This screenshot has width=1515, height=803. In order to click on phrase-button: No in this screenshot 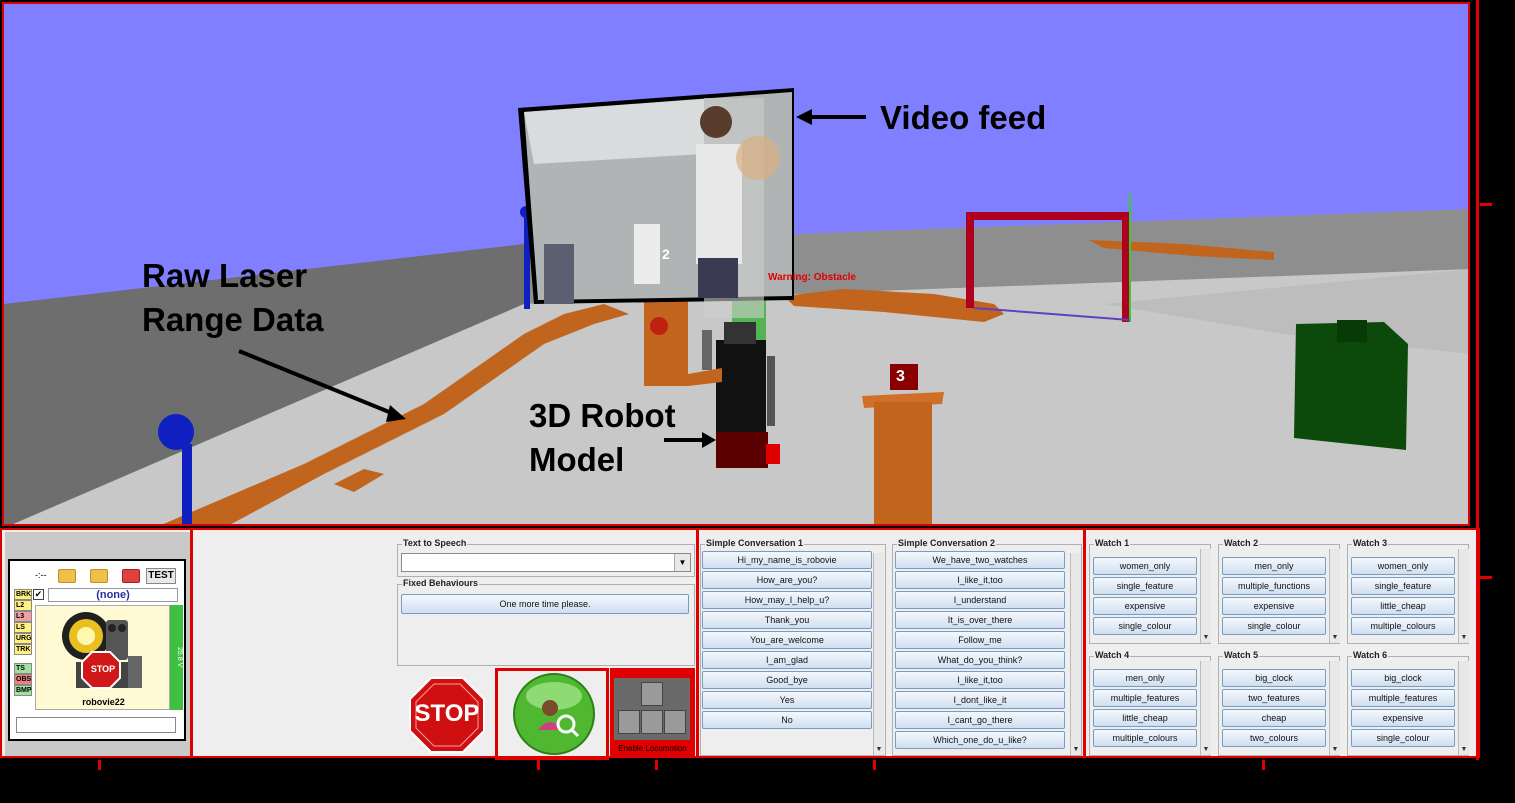, I will do `click(787, 720)`.